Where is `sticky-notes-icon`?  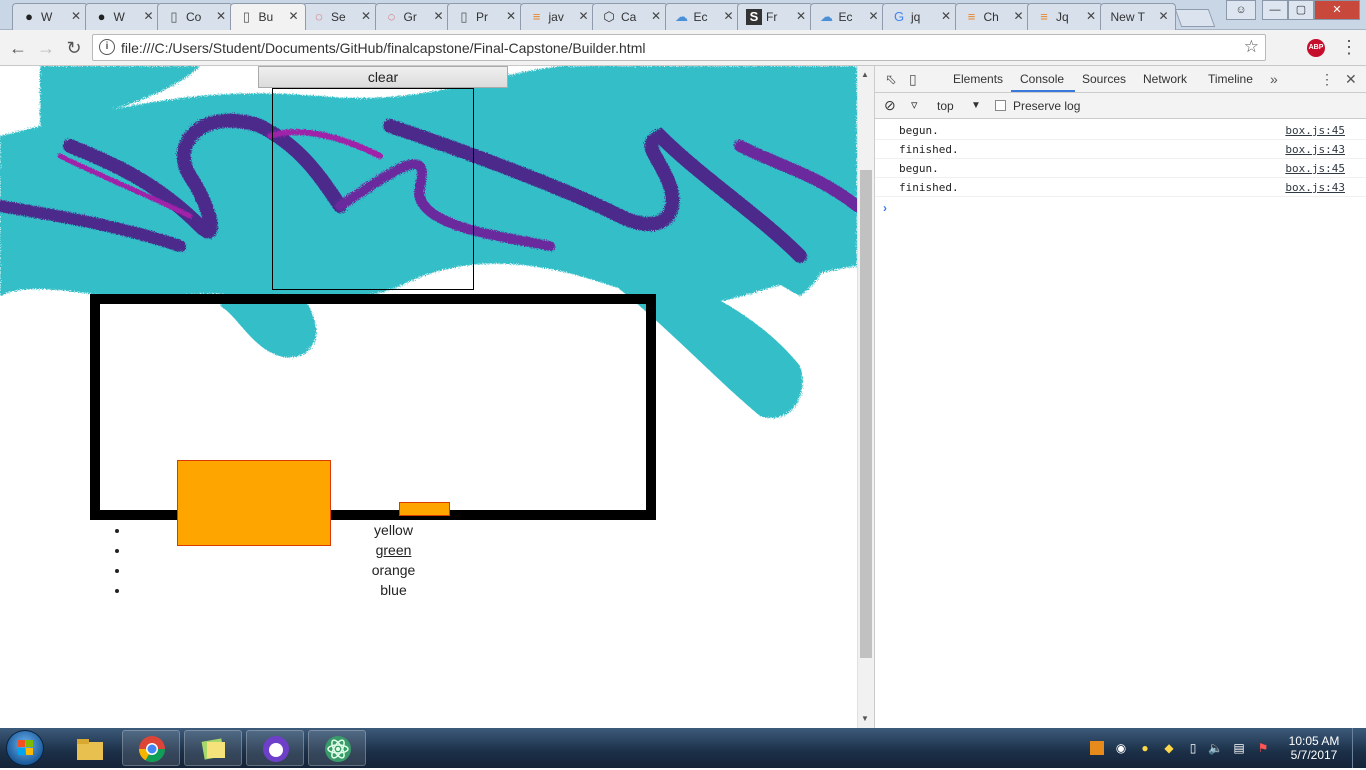
sticky-notes-icon is located at coordinates (213, 749).